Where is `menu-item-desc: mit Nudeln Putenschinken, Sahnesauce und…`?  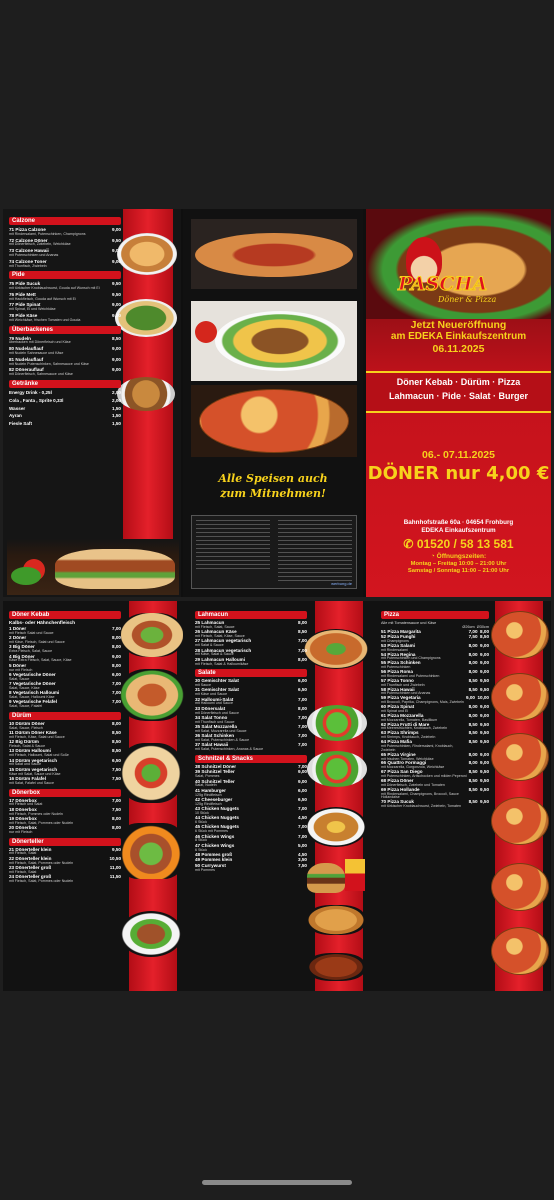 menu-item-desc: mit Nudeln Putenschinken, Sahnesauce und… is located at coordinates (49, 363).